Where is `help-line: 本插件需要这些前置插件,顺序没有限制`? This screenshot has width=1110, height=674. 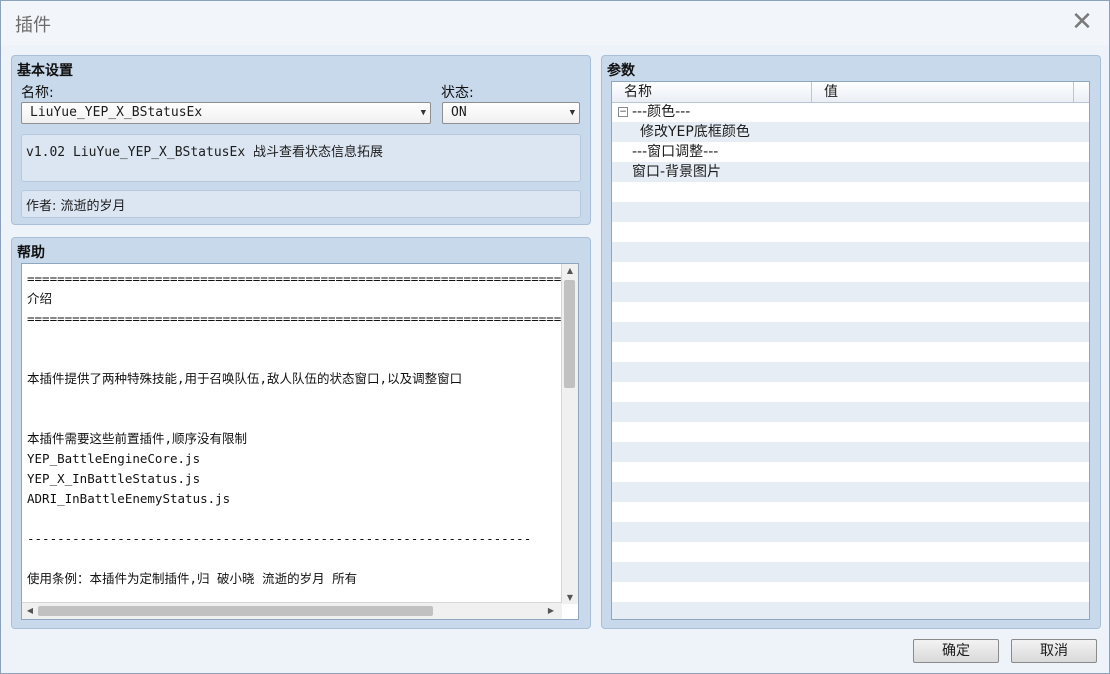
help-line: 本插件需要这些前置插件,顺序没有限制 is located at coordinates (137, 438).